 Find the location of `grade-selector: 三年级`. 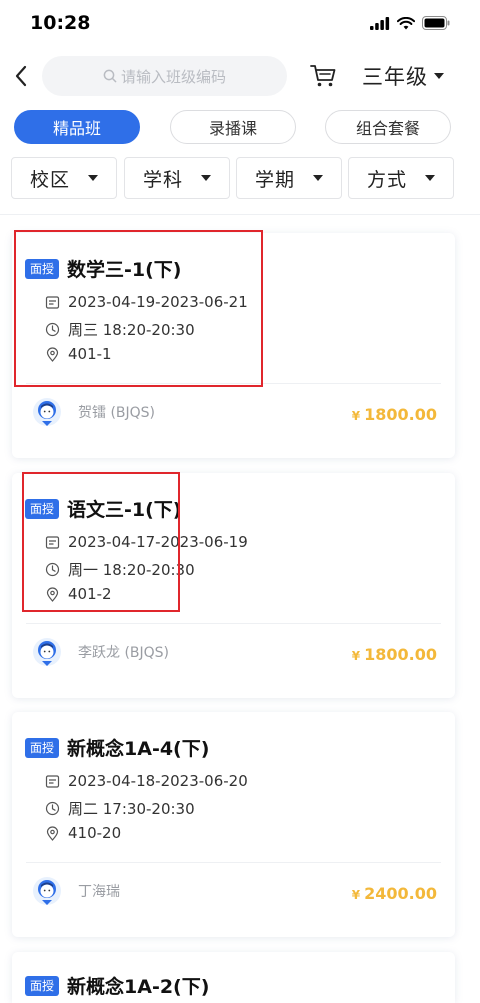

grade-selector: 三年级 is located at coordinates (403, 76).